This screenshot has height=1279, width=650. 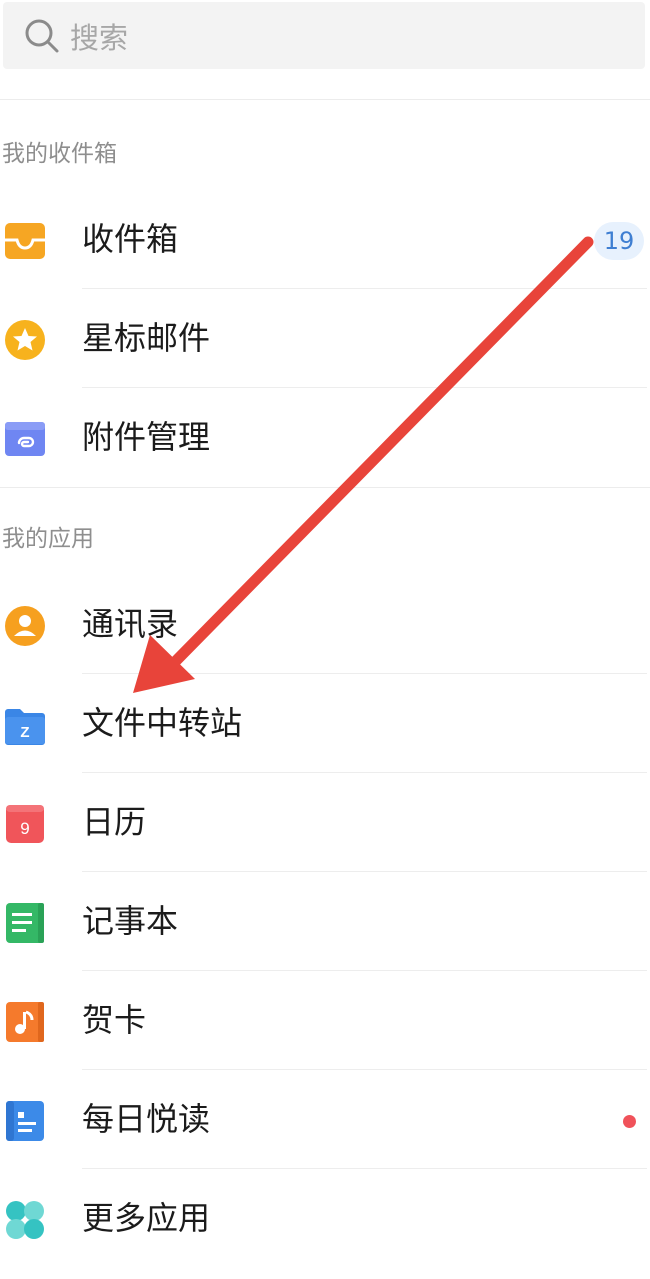 What do you see at coordinates (25, 439) in the screenshot?
I see `paperclip-folder-icon` at bounding box center [25, 439].